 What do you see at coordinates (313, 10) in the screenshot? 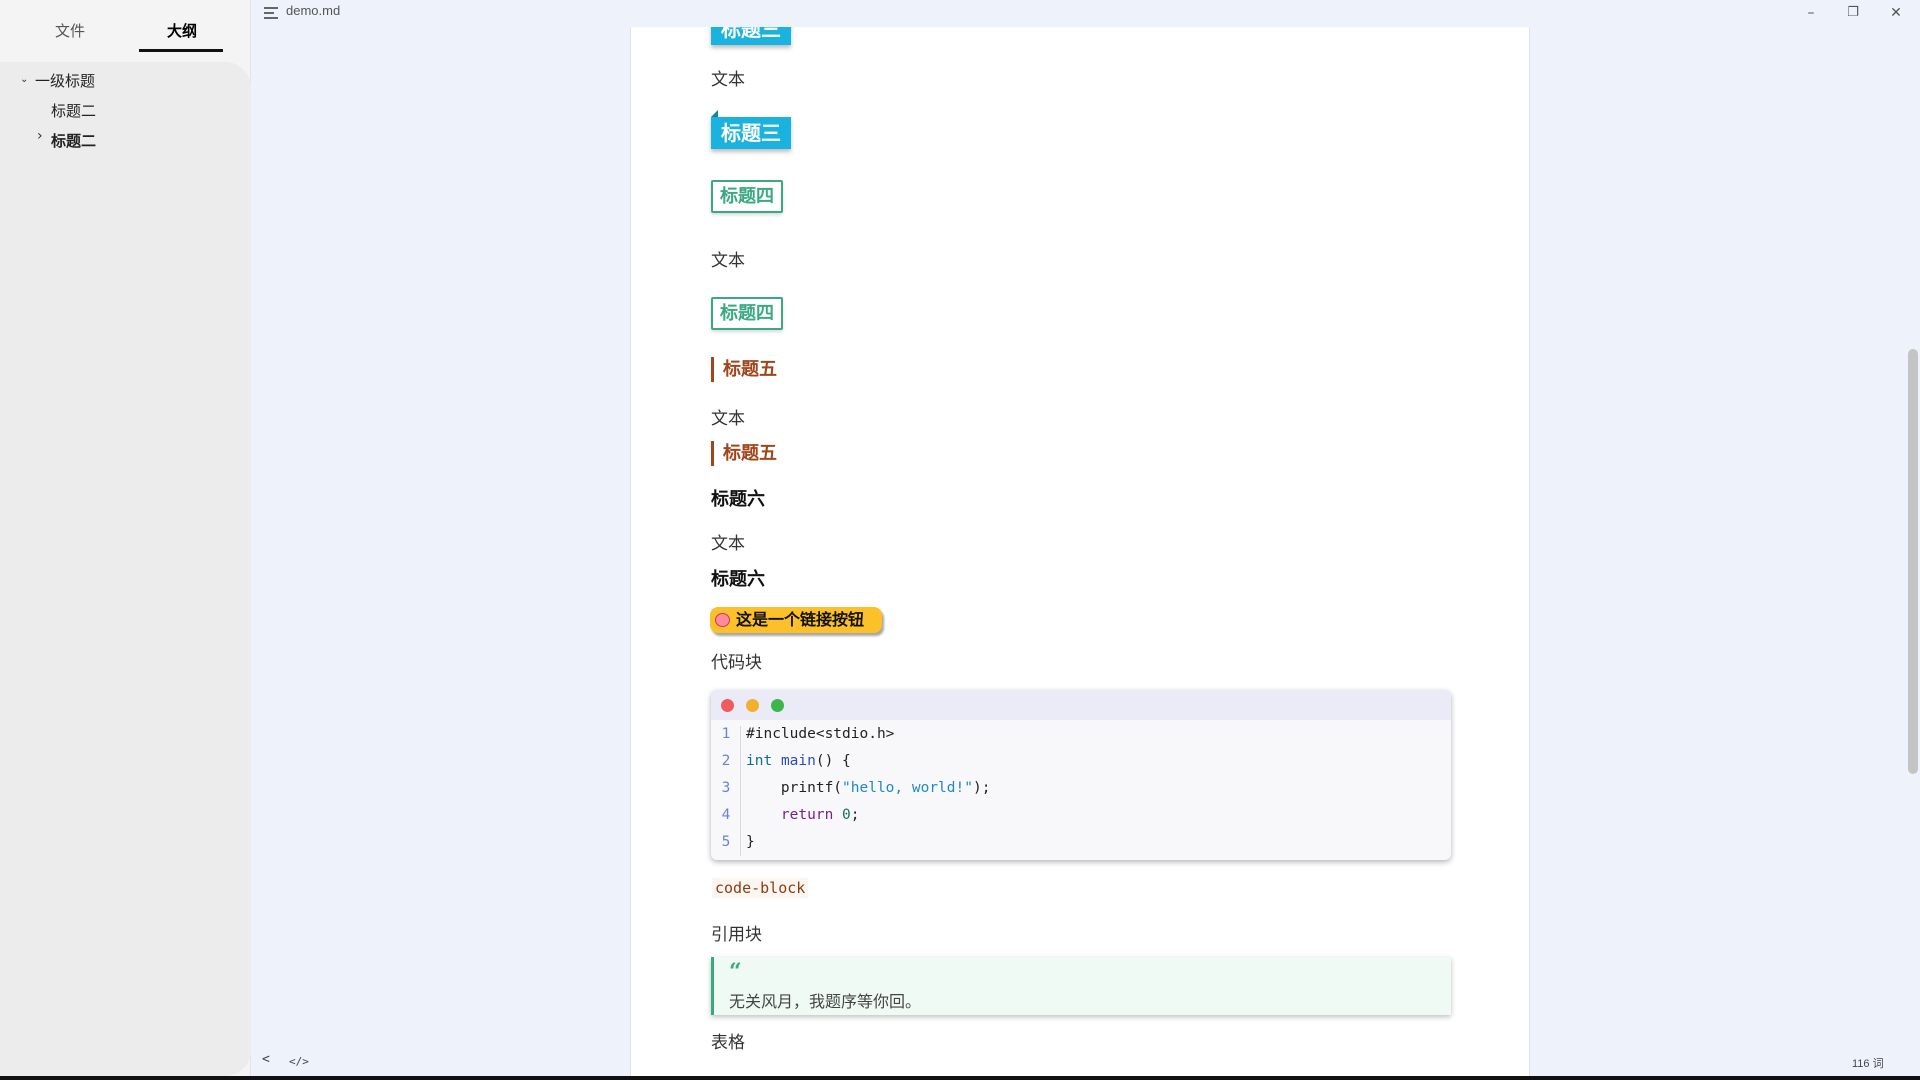
I see `document-title: demo.md` at bounding box center [313, 10].